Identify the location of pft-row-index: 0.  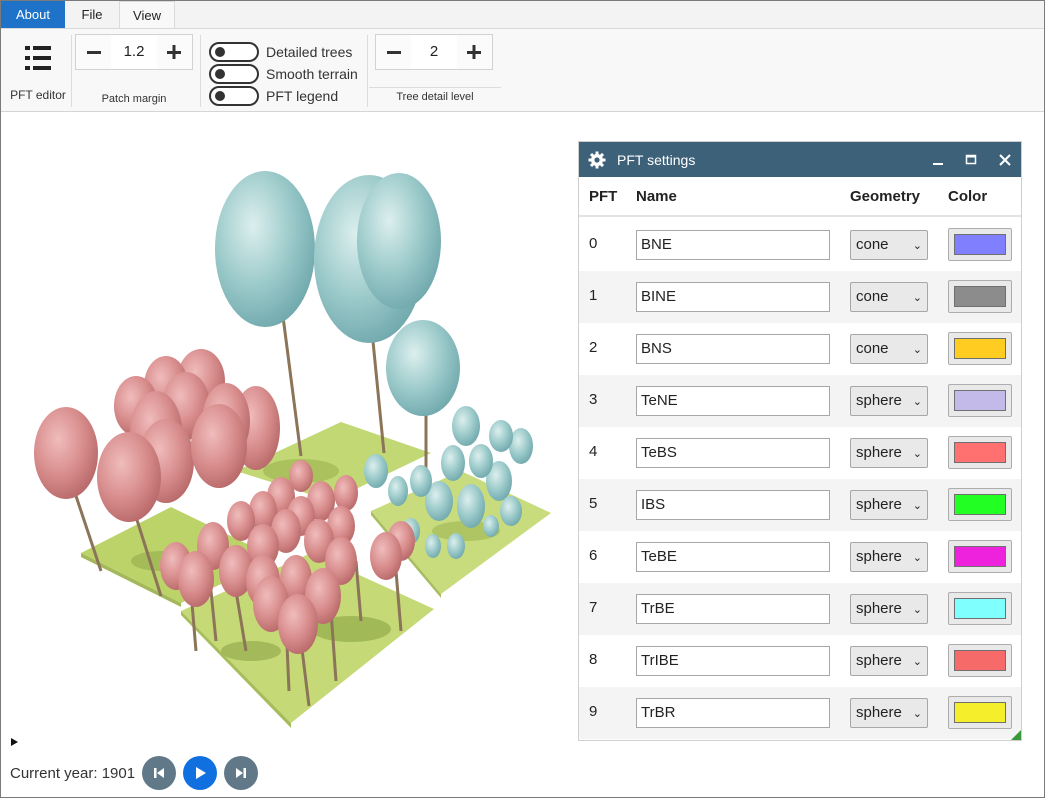
(593, 243).